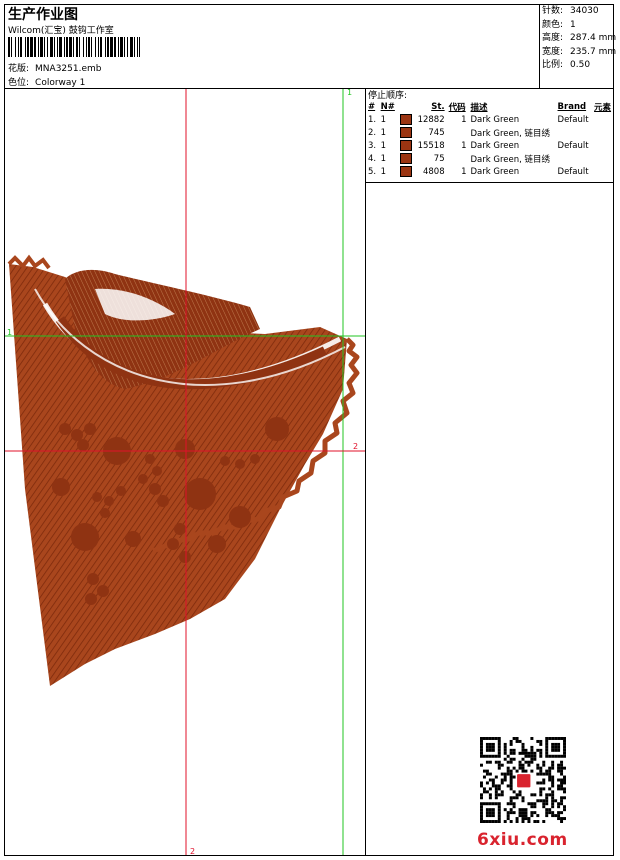  Describe the element at coordinates (603, 158) in the screenshot. I see `row-element` at that location.